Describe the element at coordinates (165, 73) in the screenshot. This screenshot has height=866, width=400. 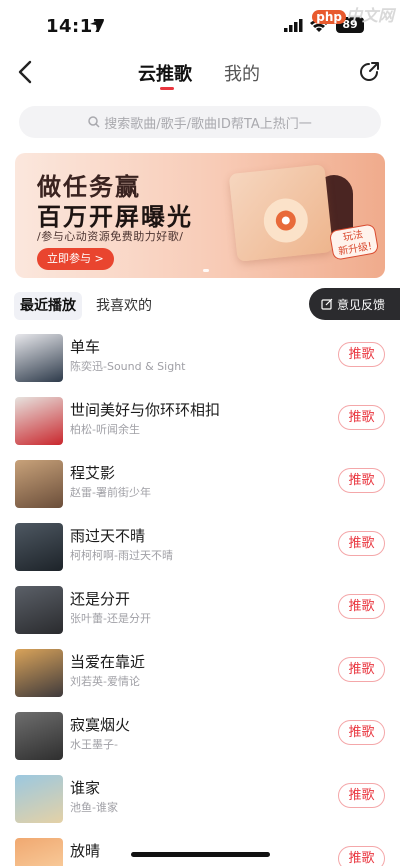
I see `tab-cloud-recommend: 云推歌` at that location.